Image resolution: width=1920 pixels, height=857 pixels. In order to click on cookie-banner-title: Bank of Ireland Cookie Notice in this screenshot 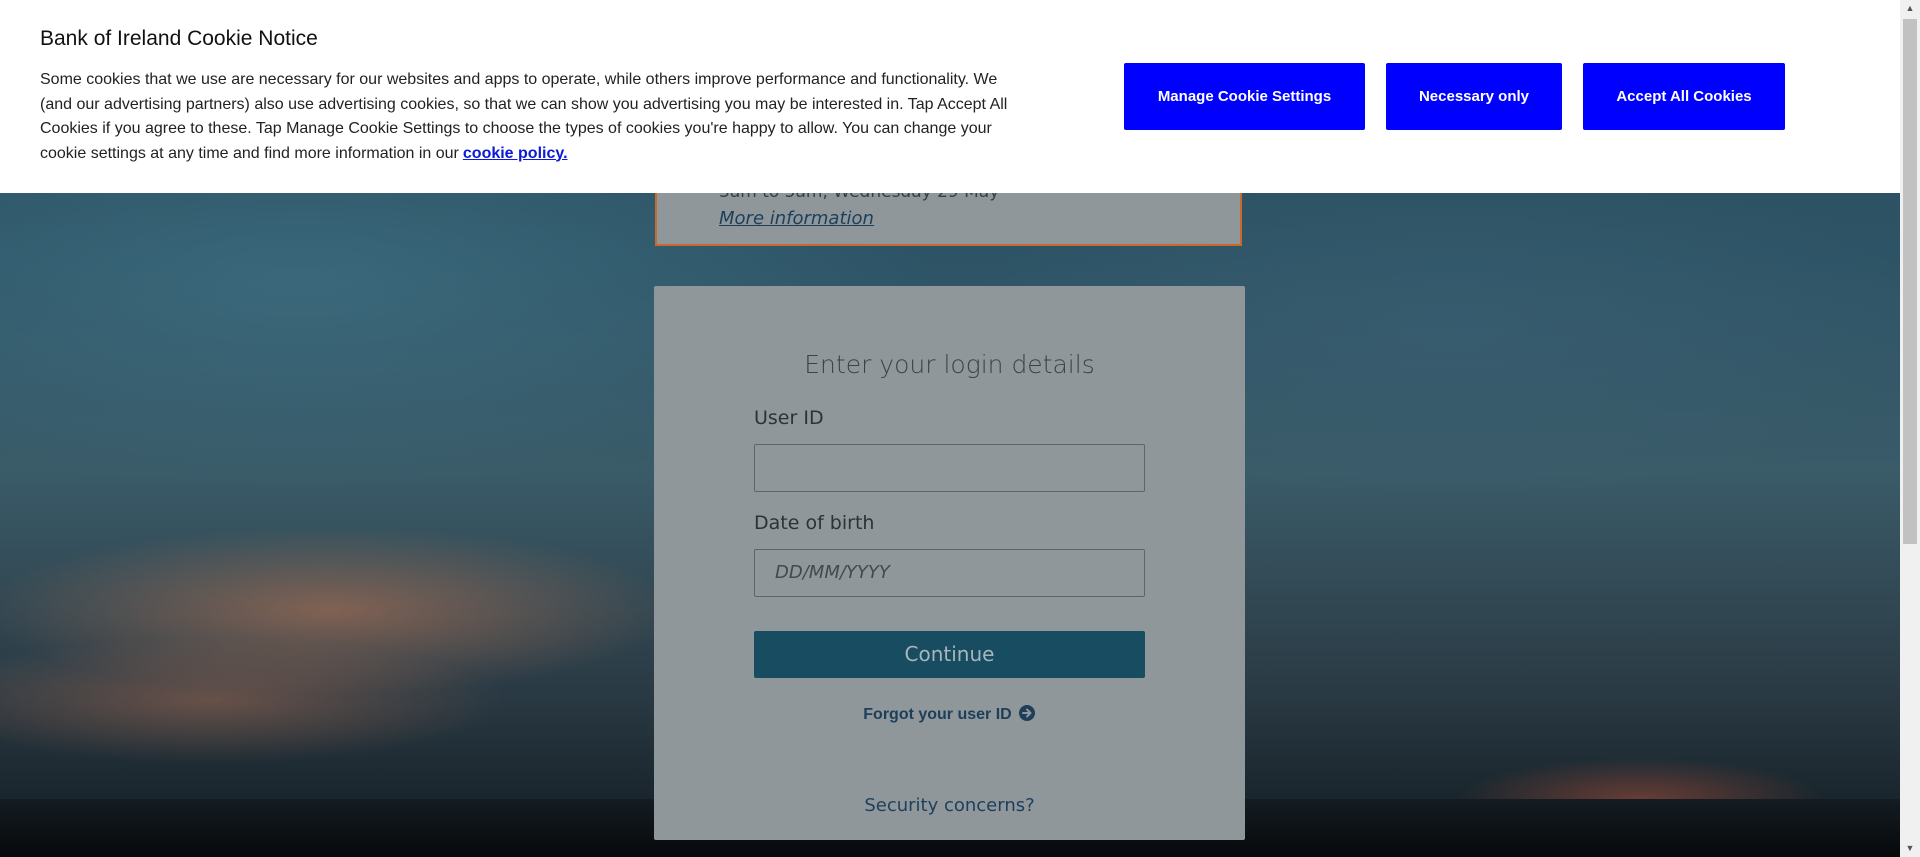, I will do `click(179, 38)`.